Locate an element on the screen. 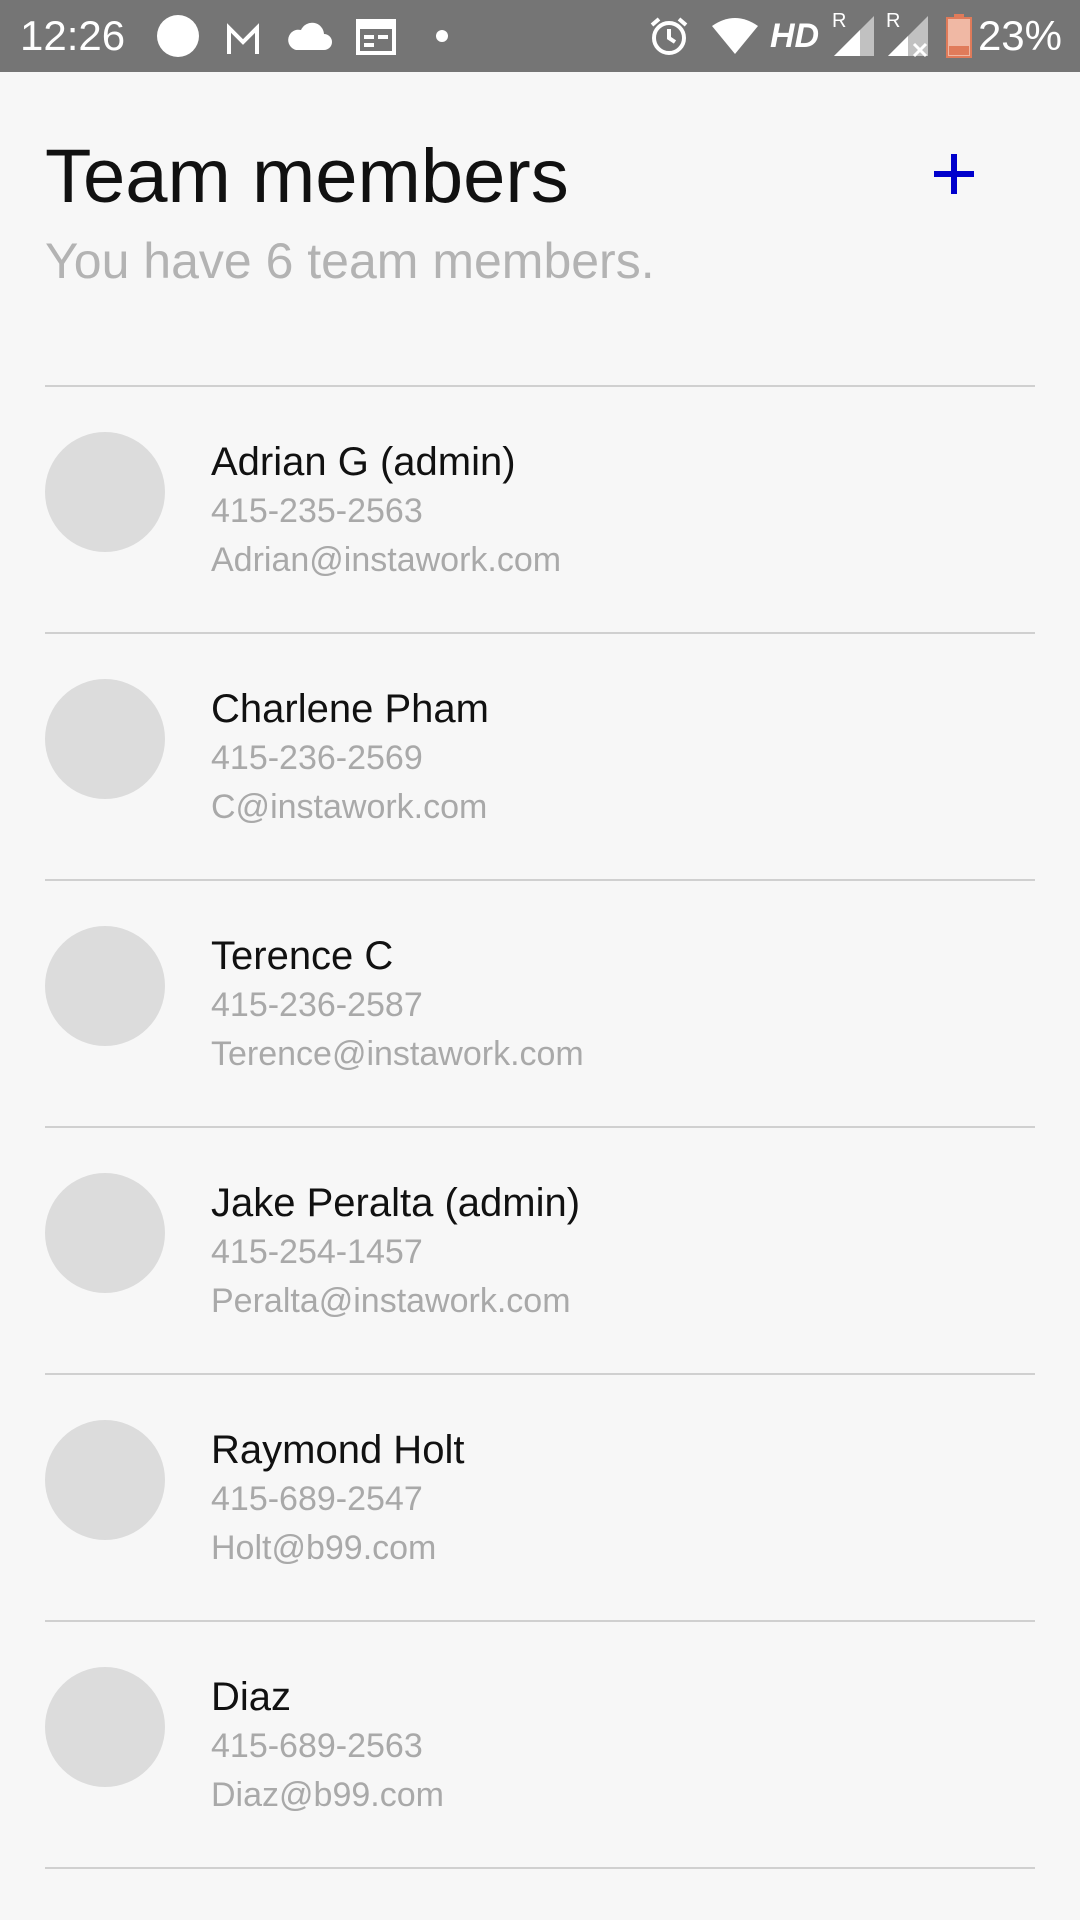  member-phone: 415-254-1457 is located at coordinates (317, 1252).